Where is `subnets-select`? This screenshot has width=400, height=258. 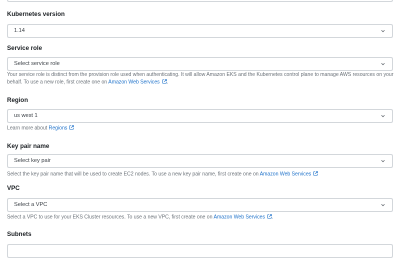 subnets-select is located at coordinates (200, 251).